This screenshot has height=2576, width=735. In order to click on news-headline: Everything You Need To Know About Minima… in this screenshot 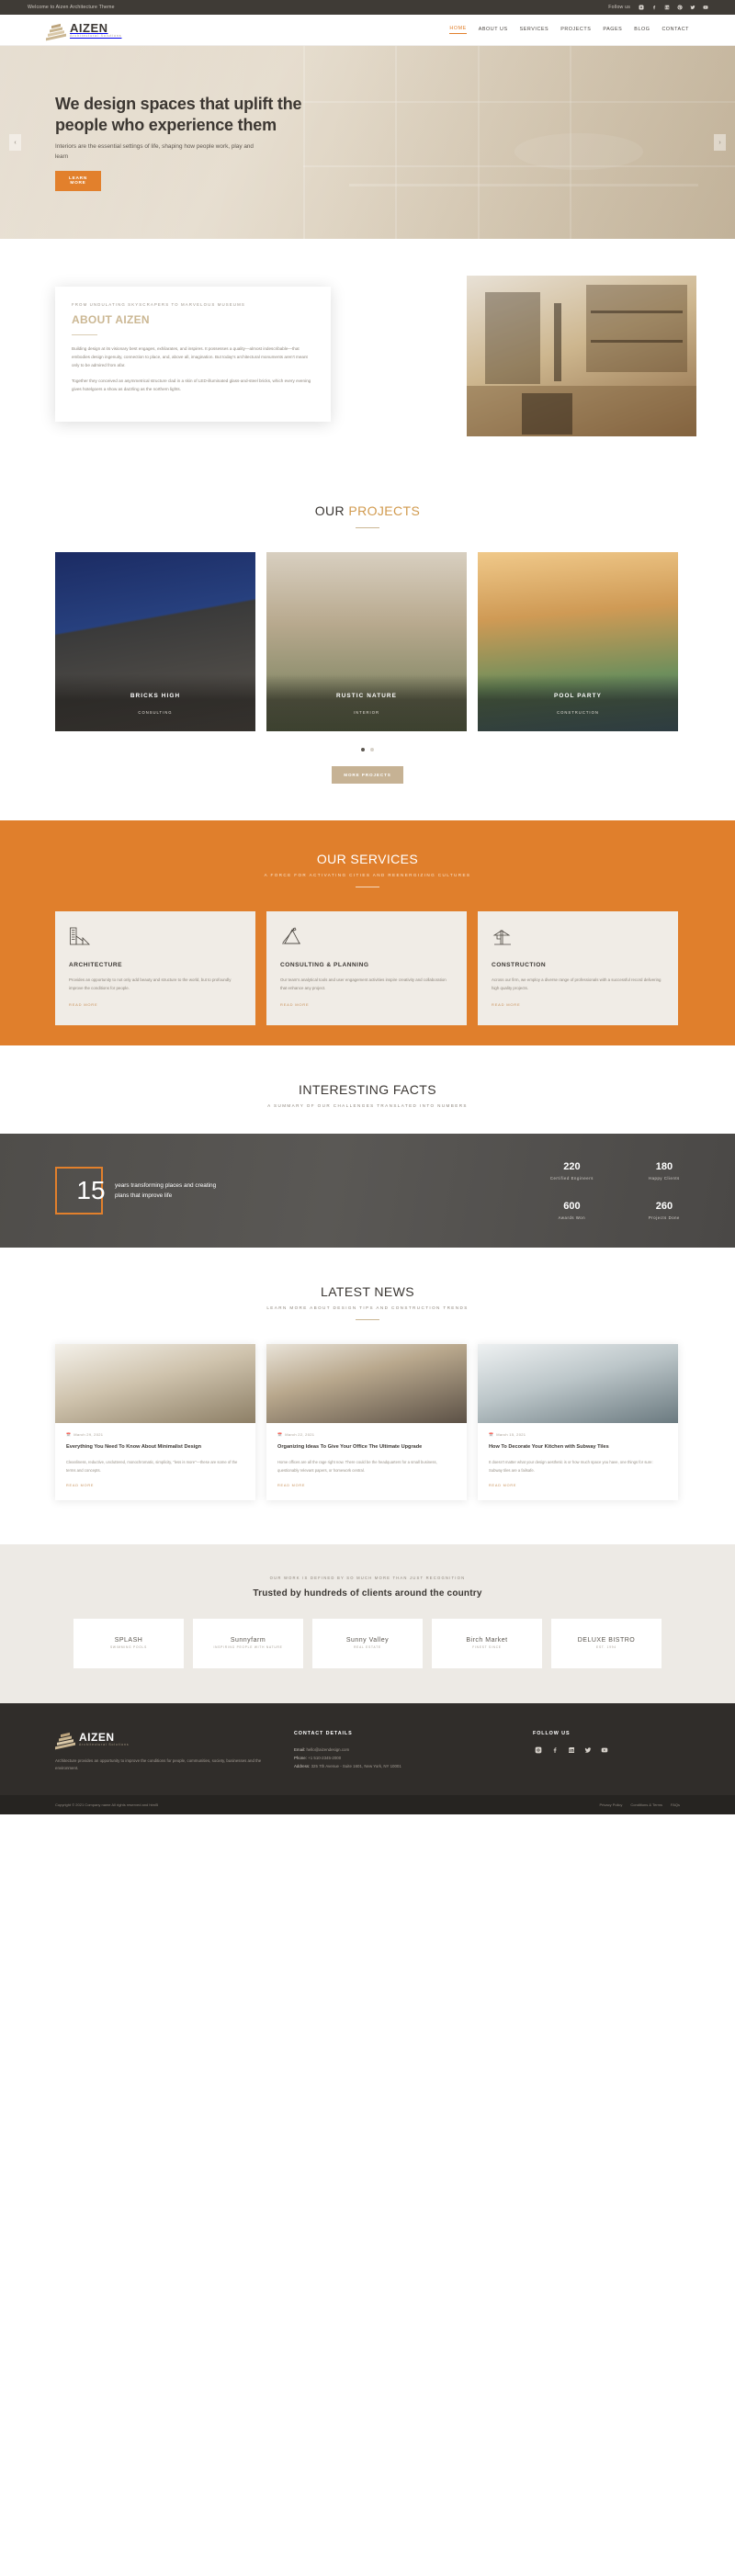, I will do `click(134, 1447)`.